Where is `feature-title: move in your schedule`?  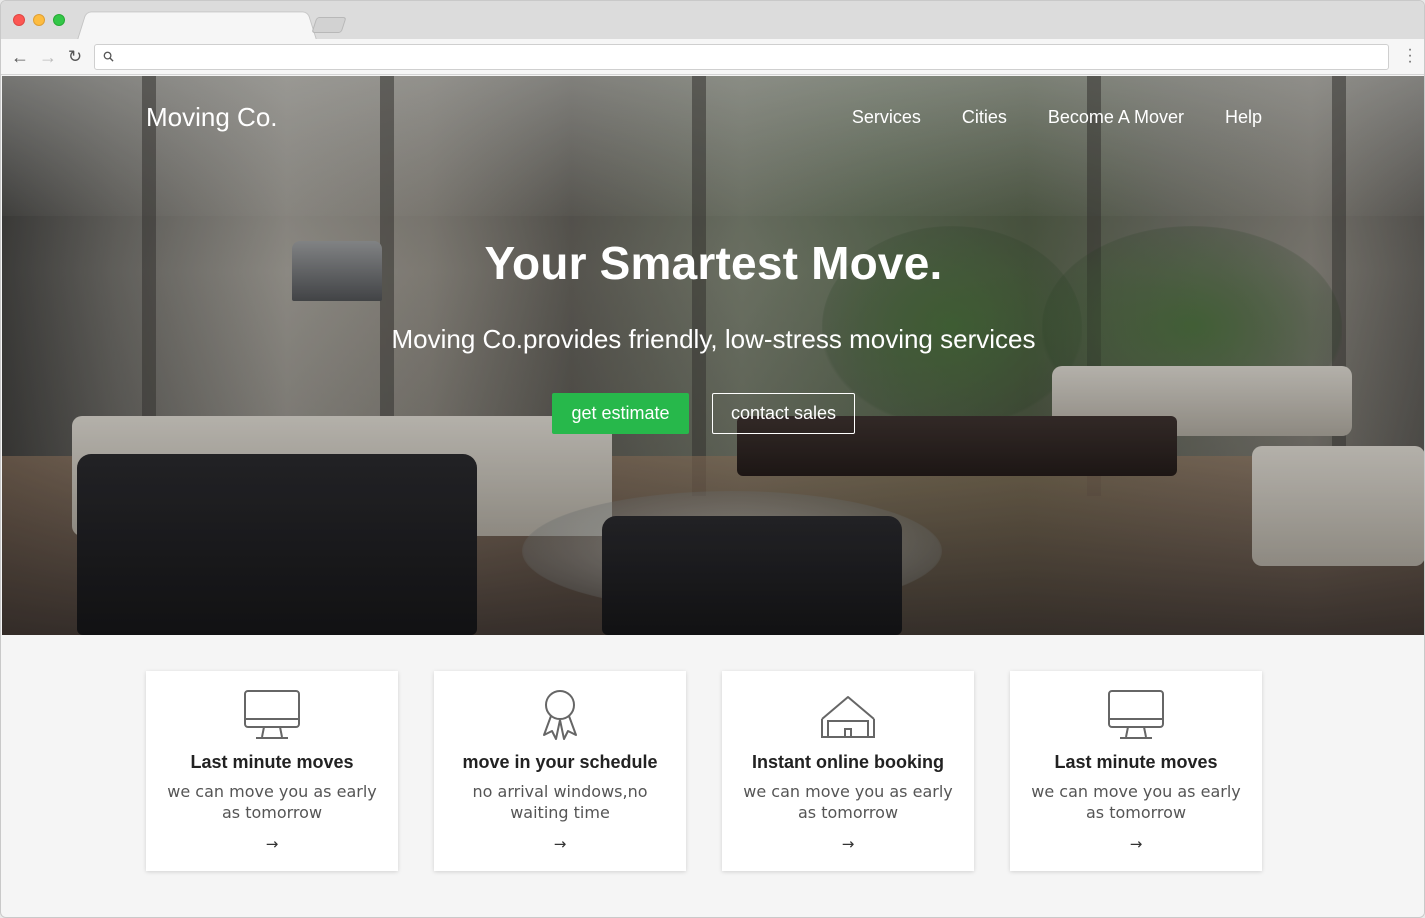
feature-title: move in your schedule is located at coordinates (560, 762).